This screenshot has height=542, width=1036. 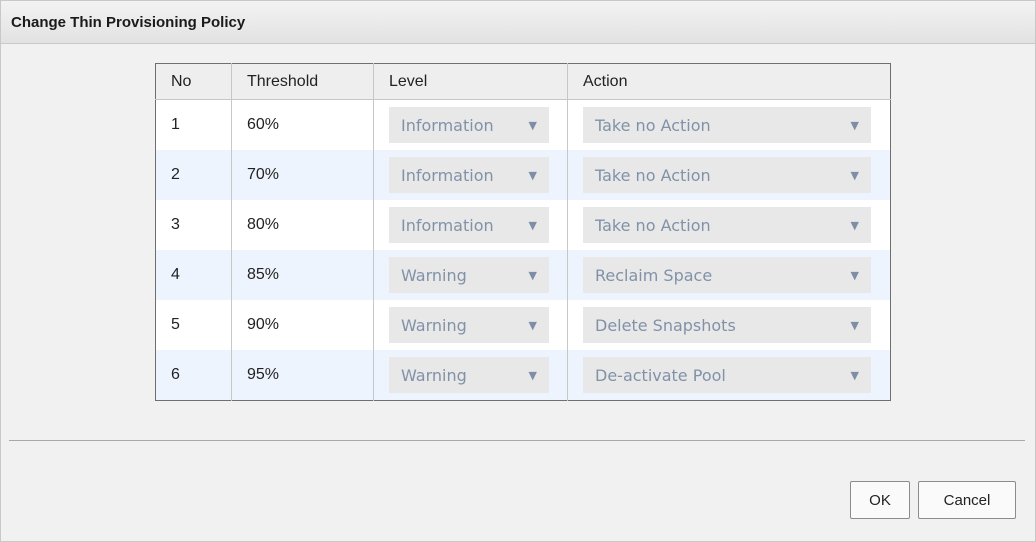 I want to click on action-select-value: Reclaim Space, so click(x=654, y=275).